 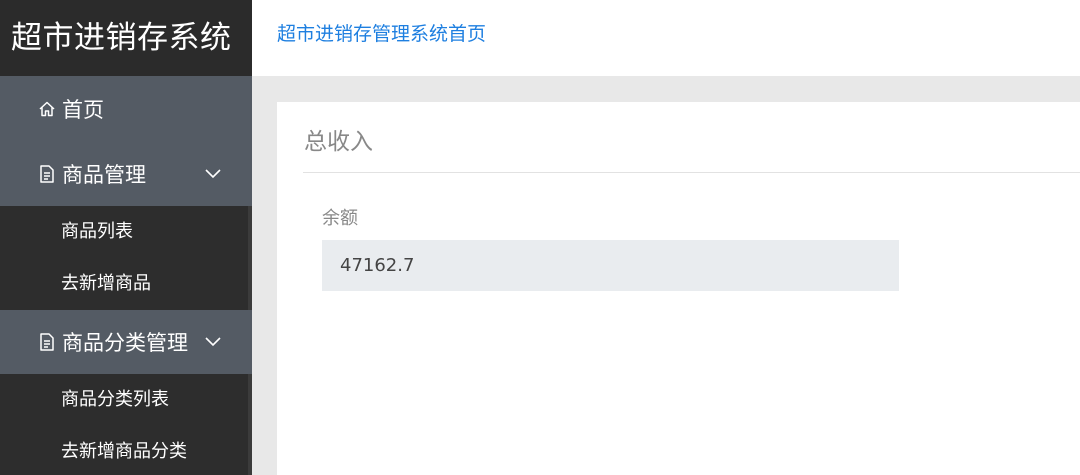 I want to click on balance-label: 余额, so click(x=340, y=218).